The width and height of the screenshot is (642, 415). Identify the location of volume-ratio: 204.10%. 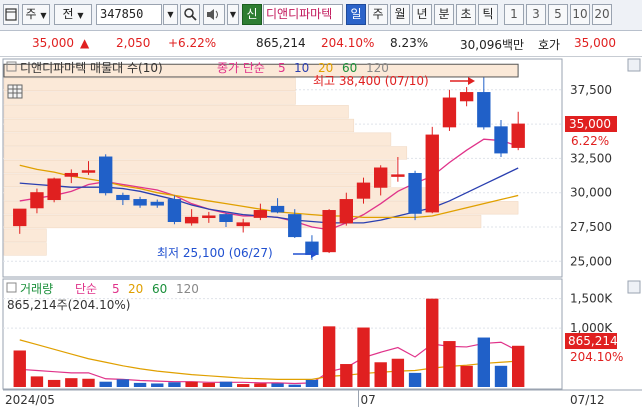
(348, 43).